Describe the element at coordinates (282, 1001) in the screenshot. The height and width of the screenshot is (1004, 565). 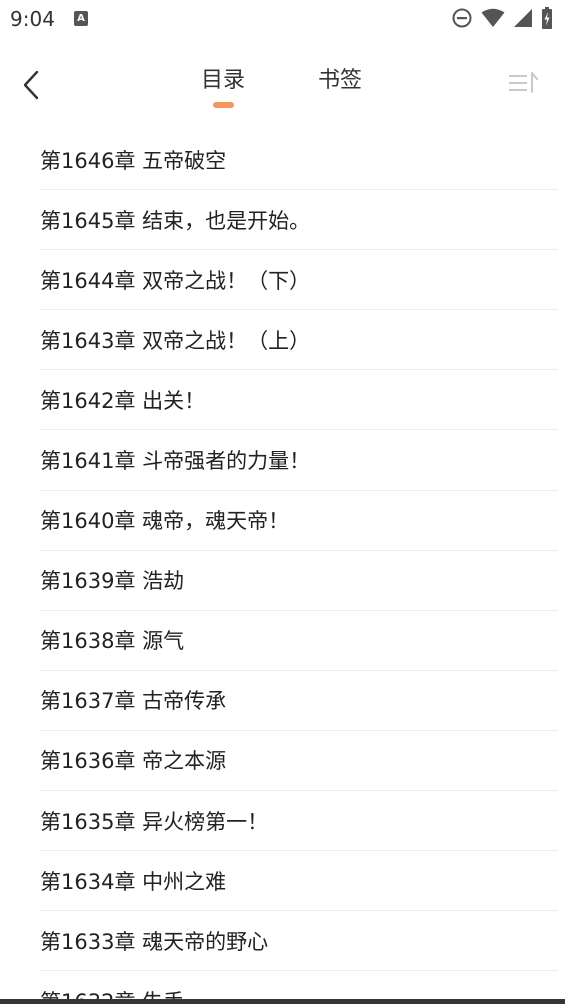
I see `bottom-edge` at that location.